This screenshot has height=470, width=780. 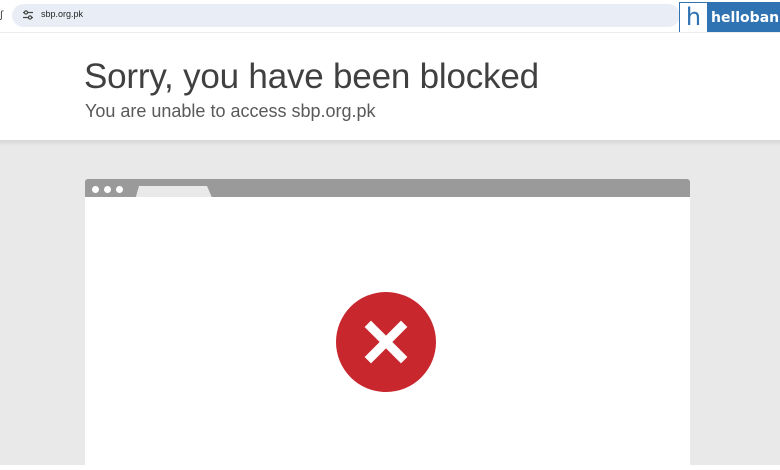 I want to click on address-bar: sbp.org.pk, so click(x=346, y=15).